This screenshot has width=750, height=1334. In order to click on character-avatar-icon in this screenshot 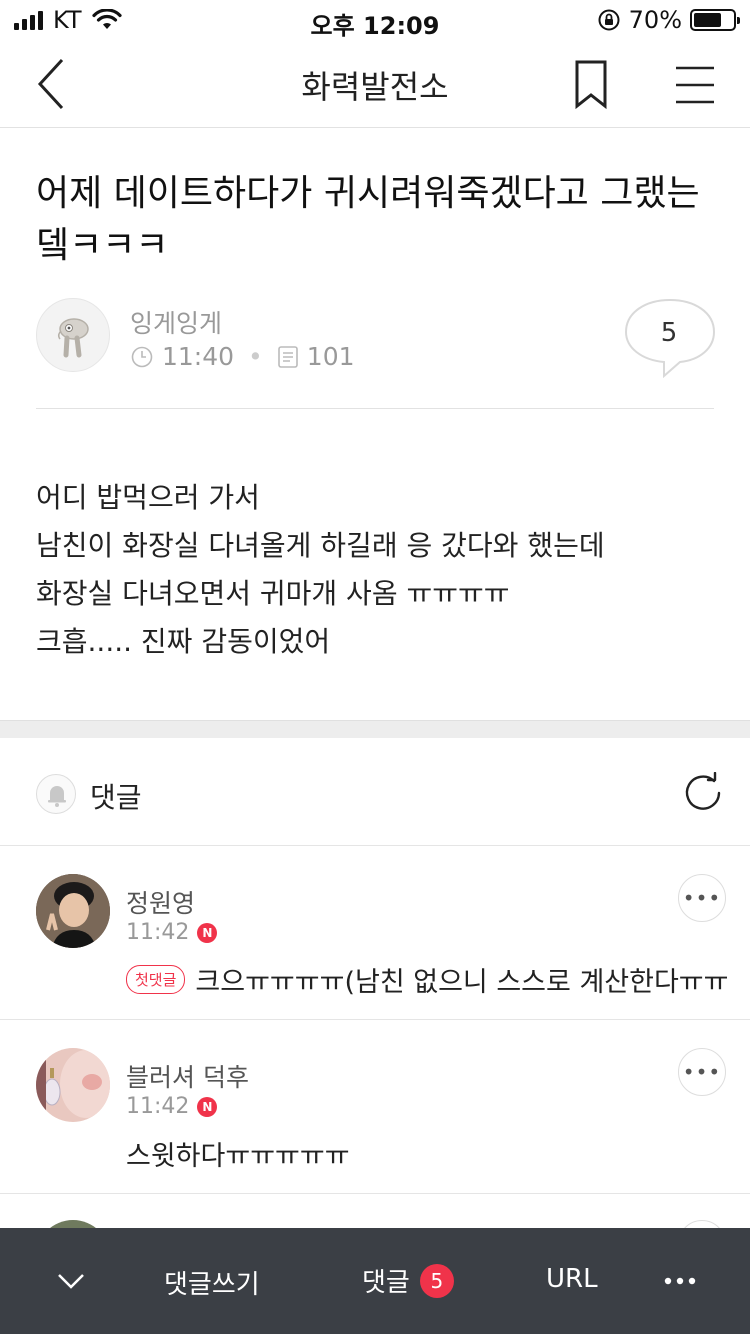, I will do `click(73, 338)`.